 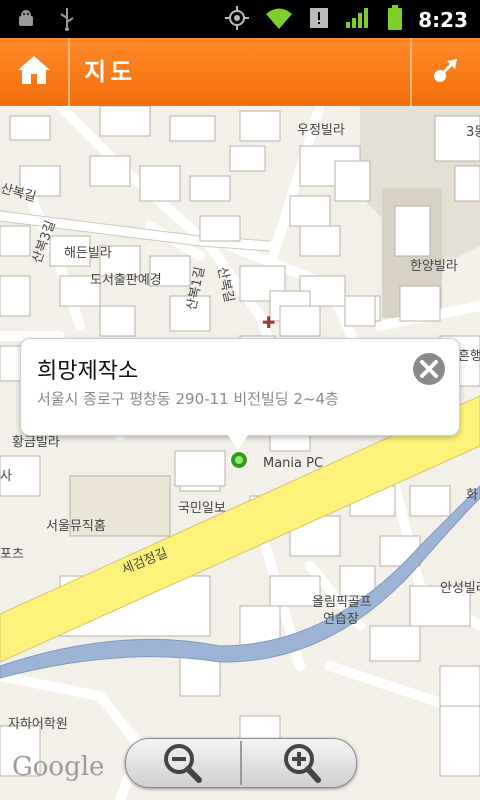 What do you see at coordinates (341, 619) in the screenshot?
I see `map-label: 연습장` at bounding box center [341, 619].